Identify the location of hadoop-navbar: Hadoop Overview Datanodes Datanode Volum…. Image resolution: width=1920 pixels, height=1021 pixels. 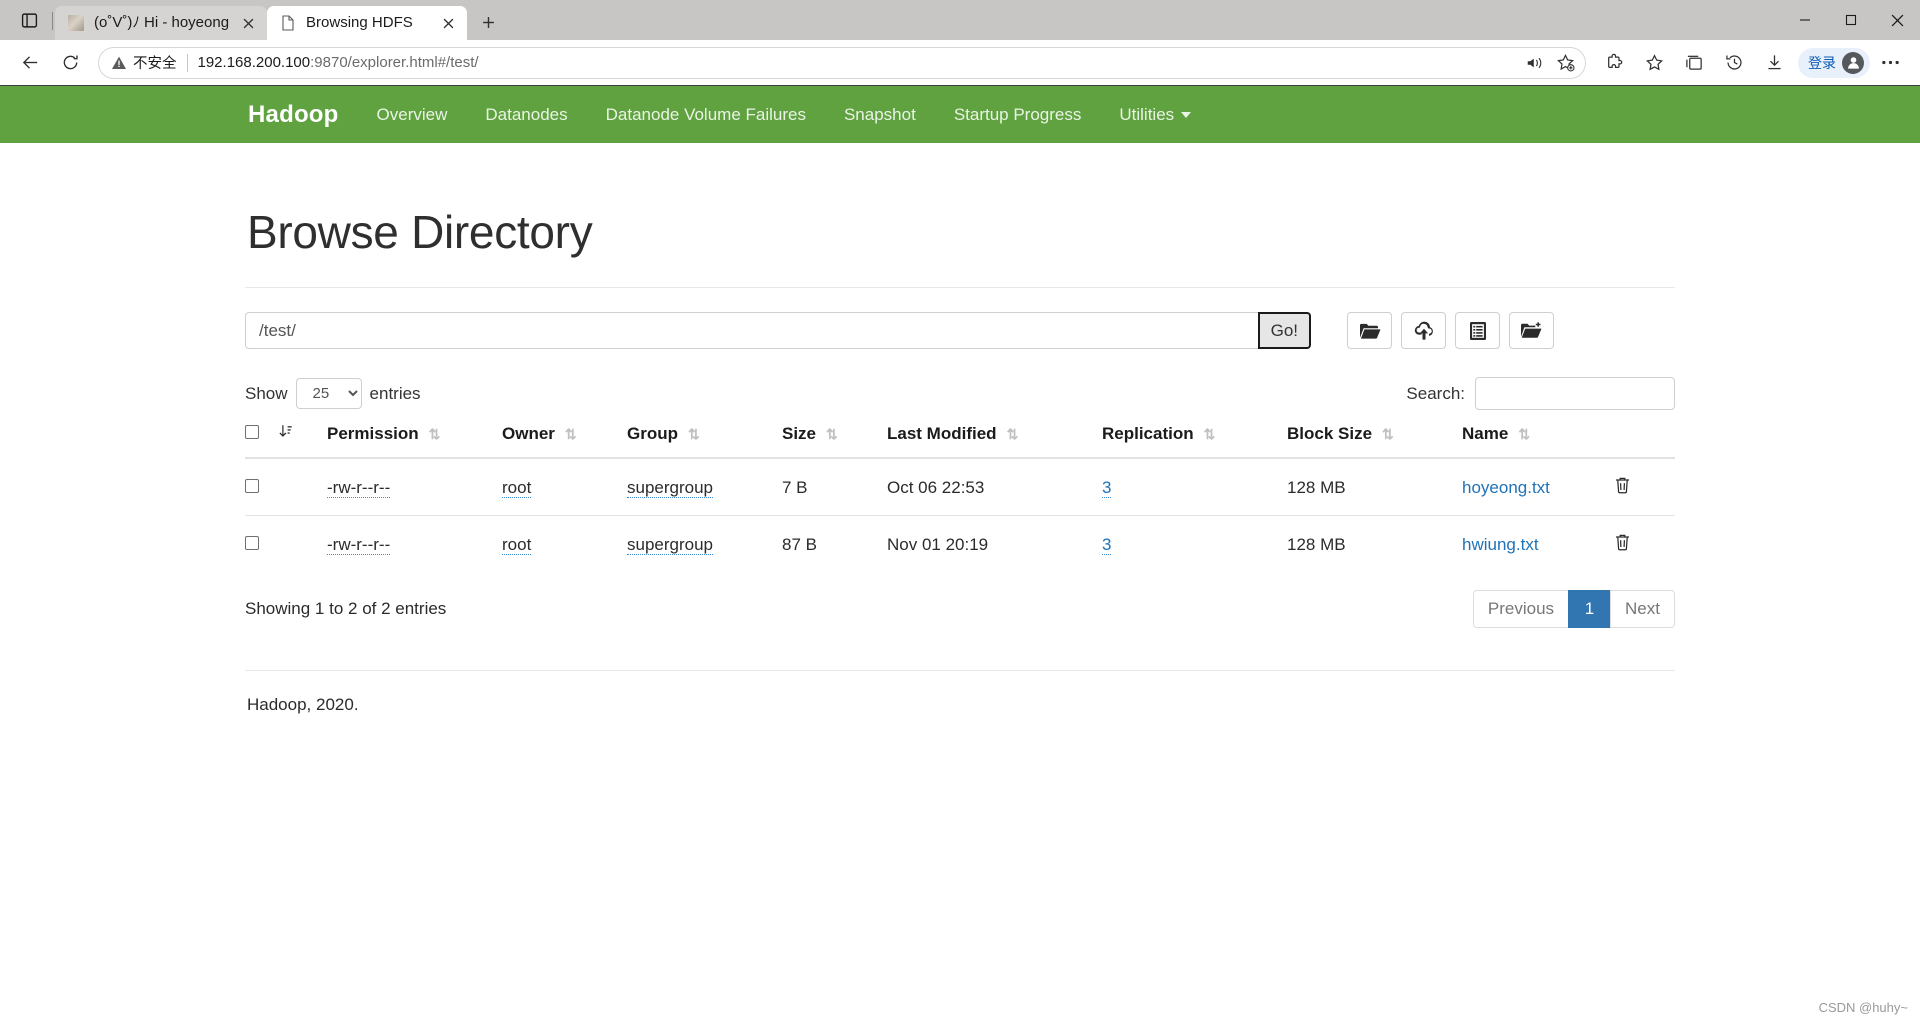
(960, 114).